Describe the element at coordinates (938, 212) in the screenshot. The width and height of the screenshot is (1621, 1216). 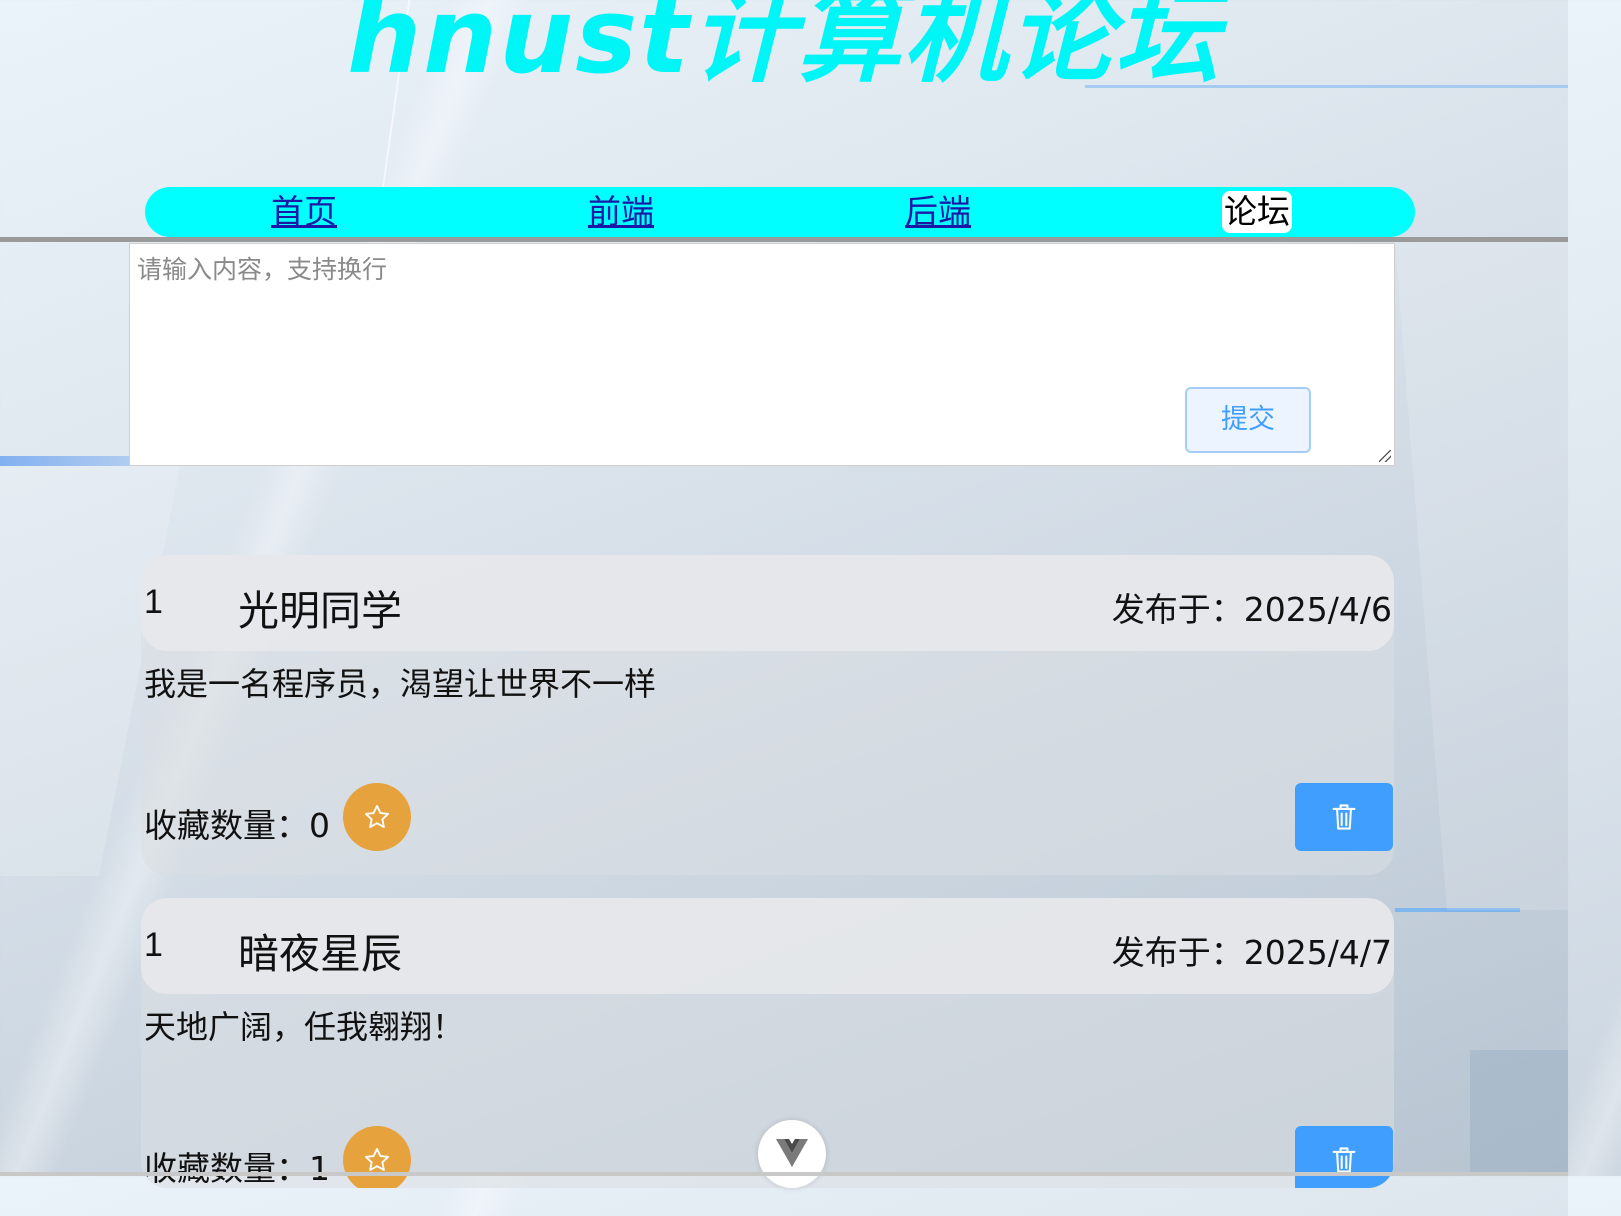
I see `nav-item-backend: 后端` at that location.